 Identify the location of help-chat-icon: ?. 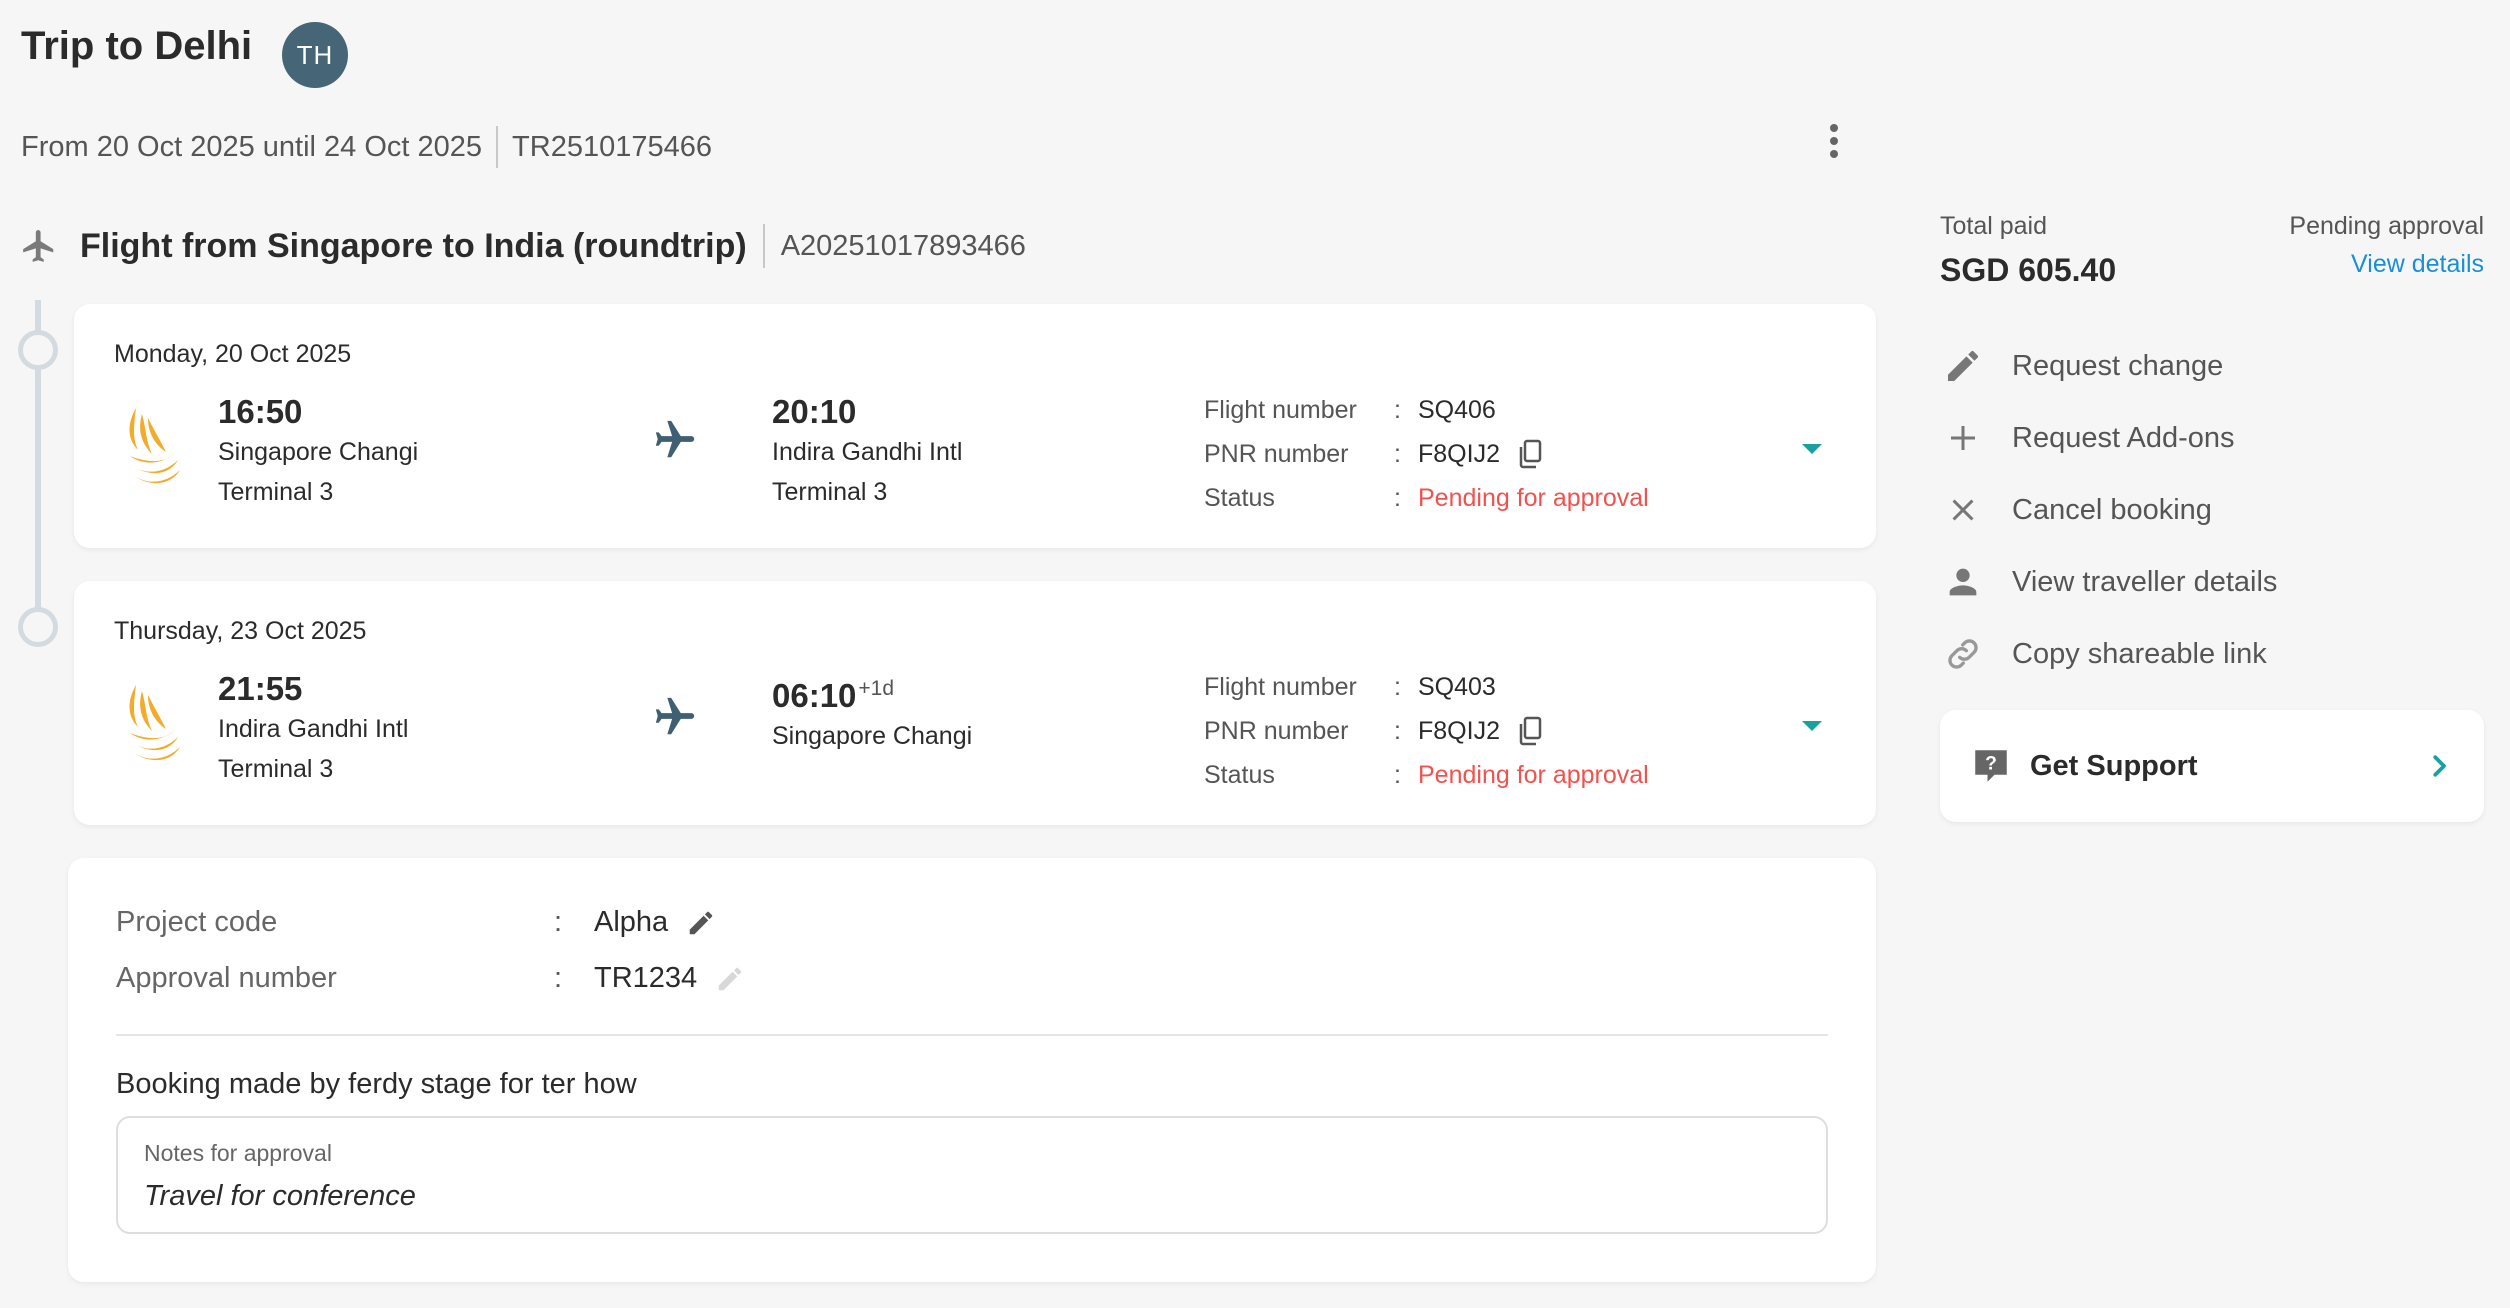
(1991, 766).